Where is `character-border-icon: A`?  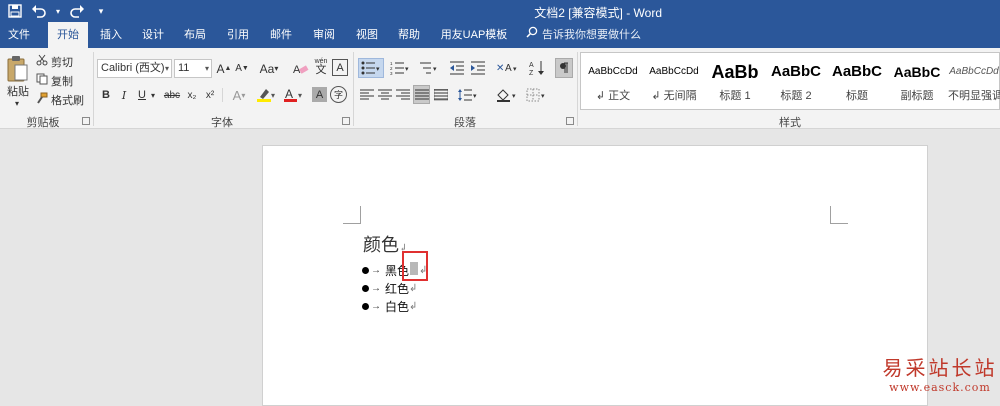
character-border-icon: A is located at coordinates (340, 67).